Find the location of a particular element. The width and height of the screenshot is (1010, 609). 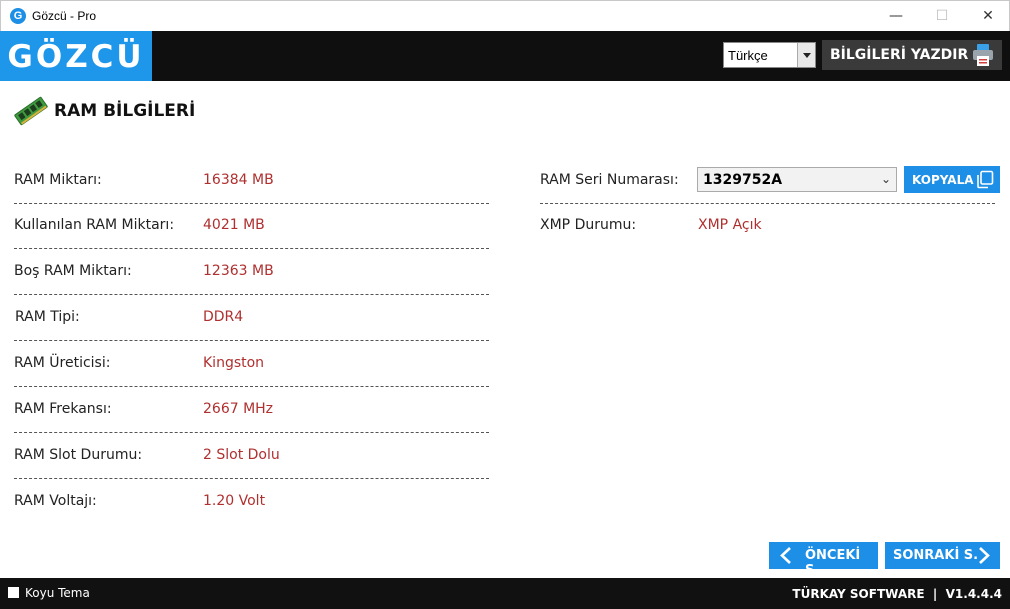

company-version-label: TÜRKAY SOFTWARE | V1.4.4.4 is located at coordinates (897, 594).